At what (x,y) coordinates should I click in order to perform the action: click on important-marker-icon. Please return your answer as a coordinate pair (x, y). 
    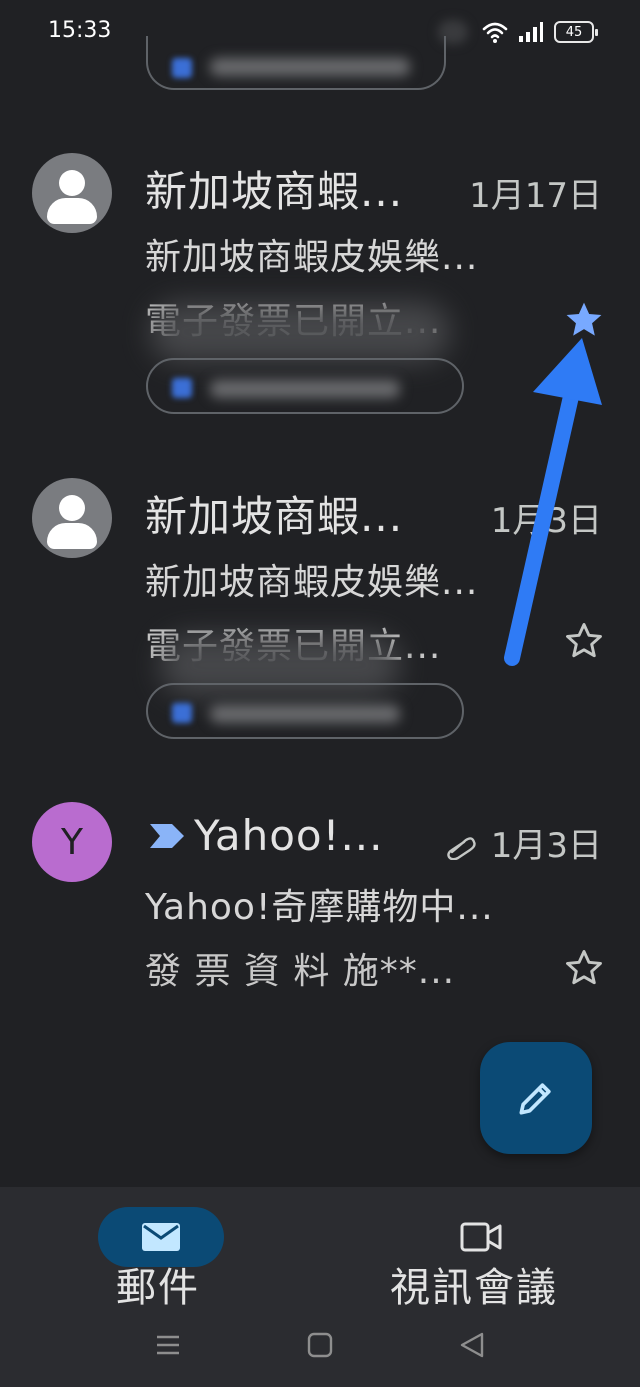
    Looking at the image, I should click on (167, 835).